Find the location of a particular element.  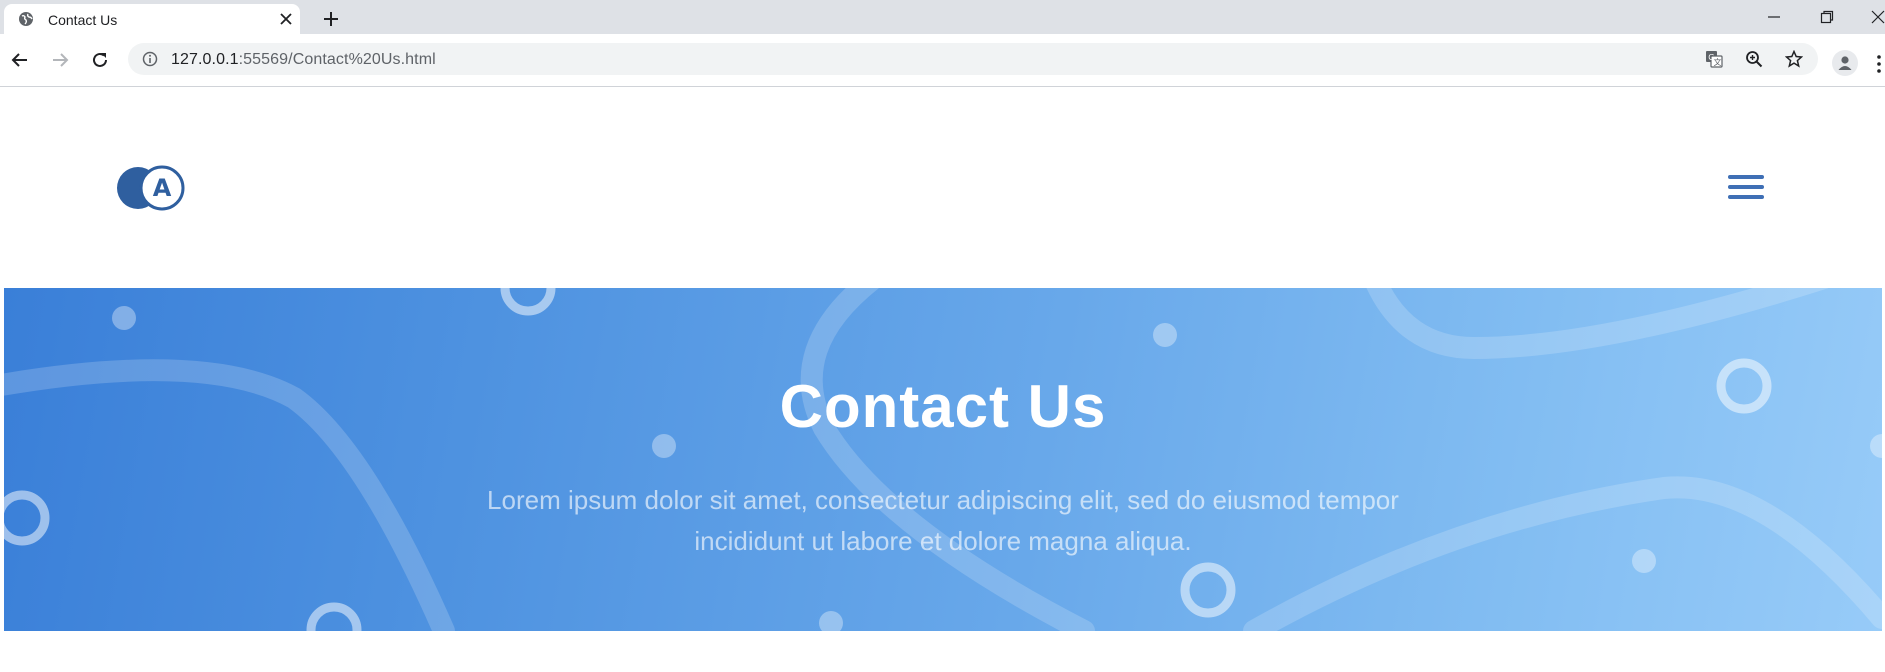

tab-title: Contact Us is located at coordinates (83, 20).